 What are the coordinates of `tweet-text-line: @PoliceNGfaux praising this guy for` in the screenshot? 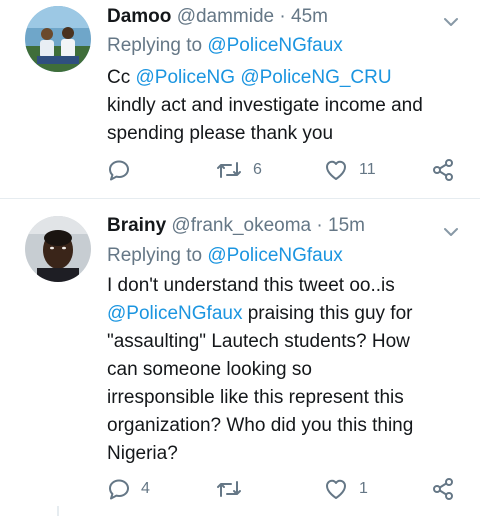 It's located at (282, 314).